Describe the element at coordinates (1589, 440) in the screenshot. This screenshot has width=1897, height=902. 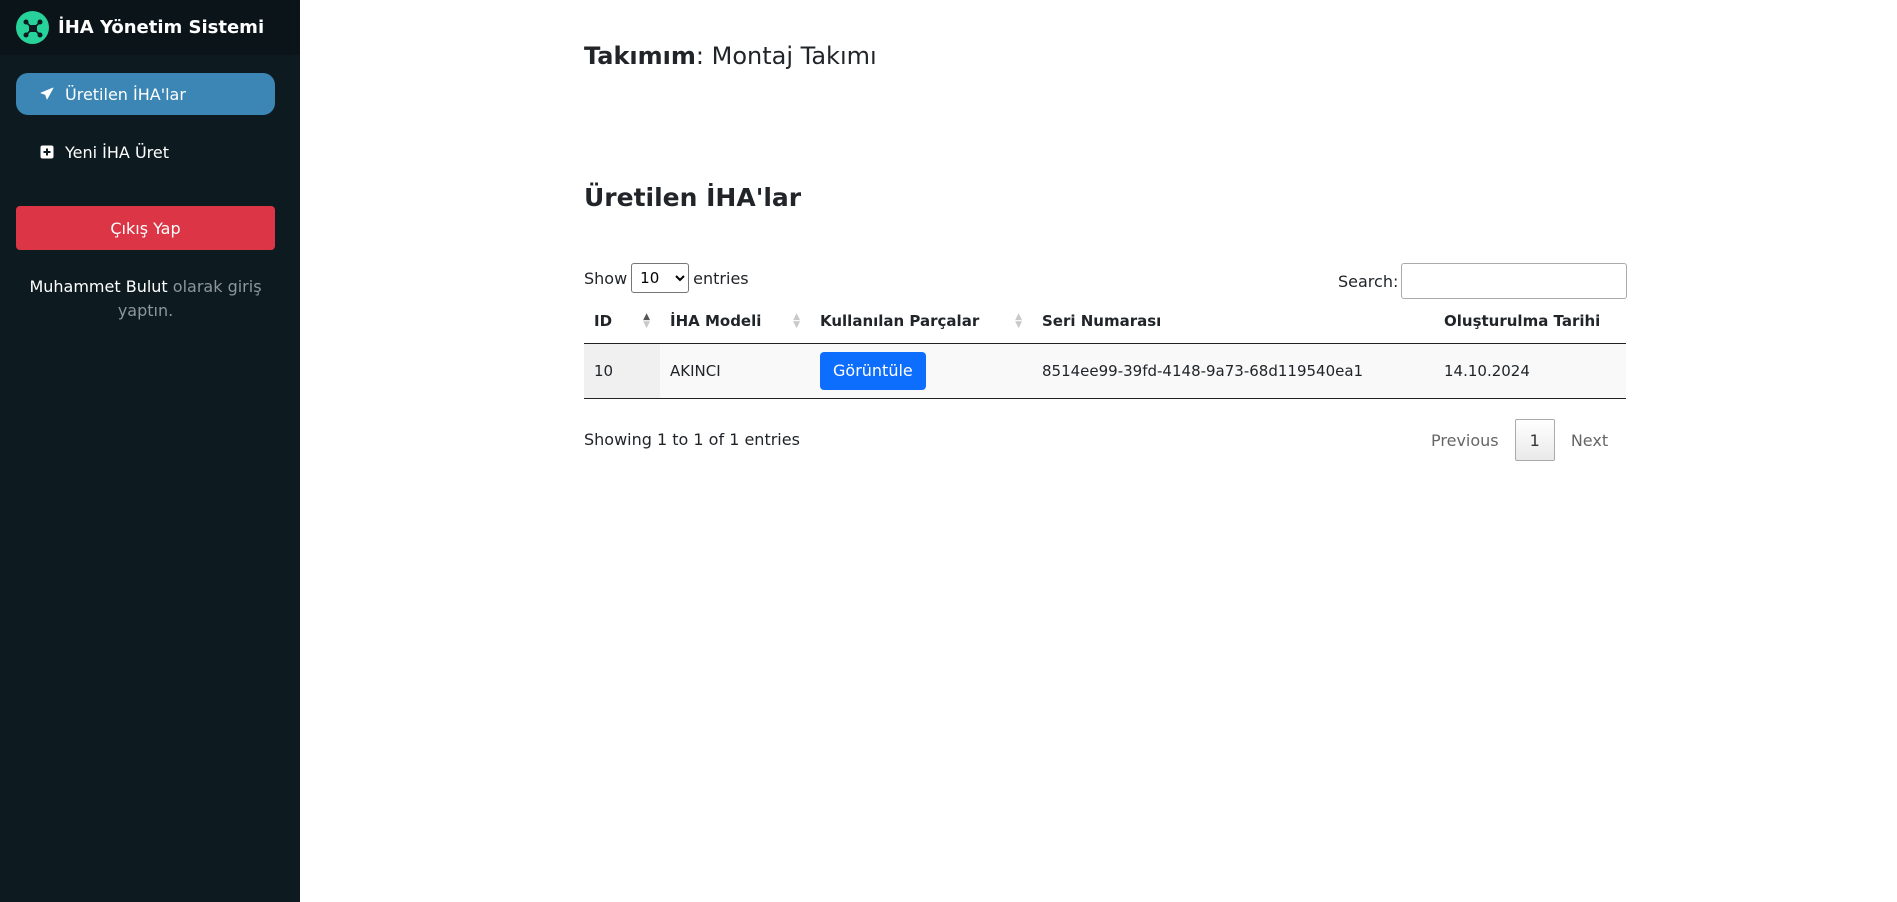
I see `next-page-button: Next` at that location.